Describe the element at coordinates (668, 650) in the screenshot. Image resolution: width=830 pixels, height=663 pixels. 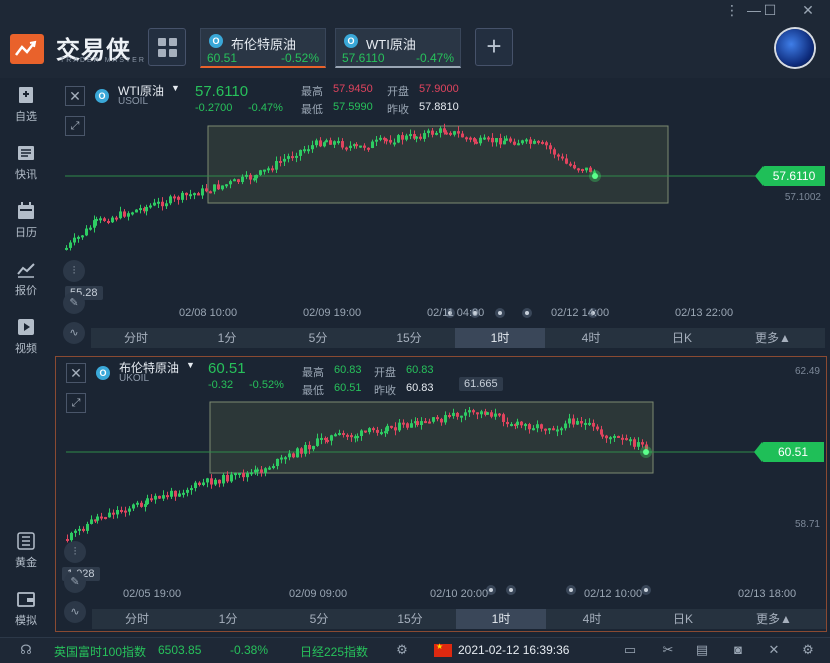
I see `tools-icon: ✂` at that location.